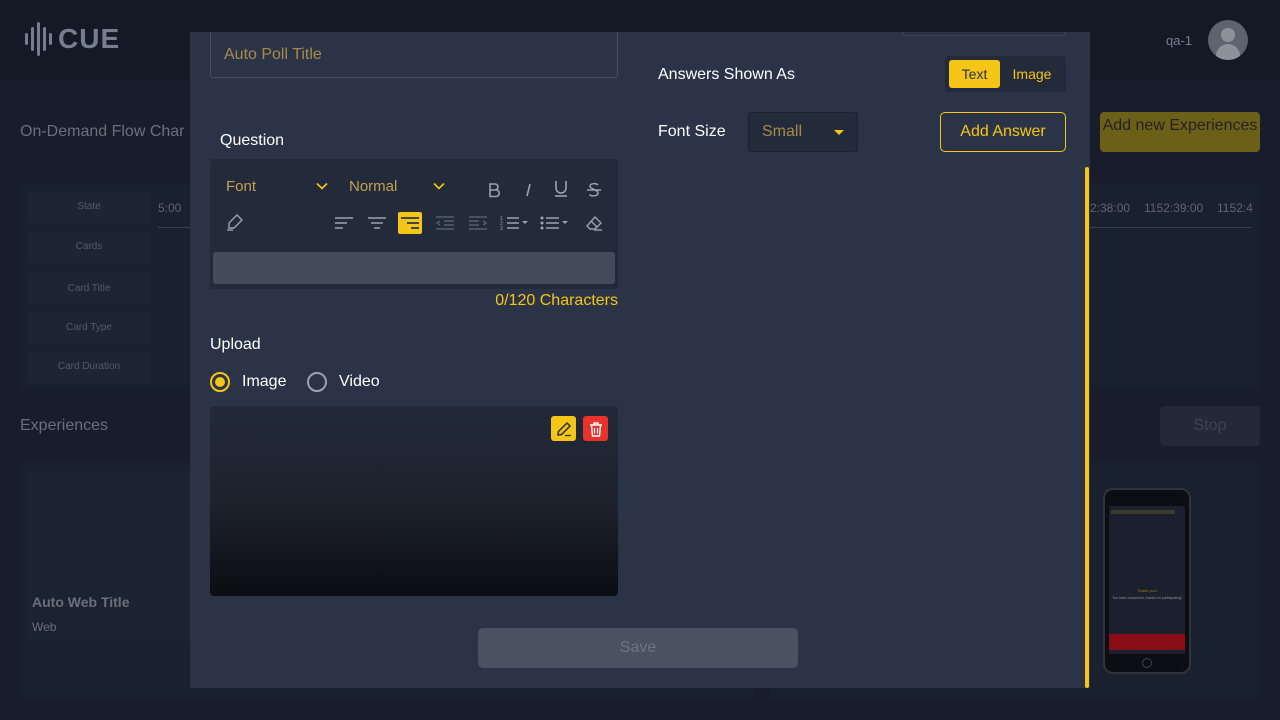 This screenshot has width=1280, height=720. I want to click on answers-text-option: Text, so click(974, 74).